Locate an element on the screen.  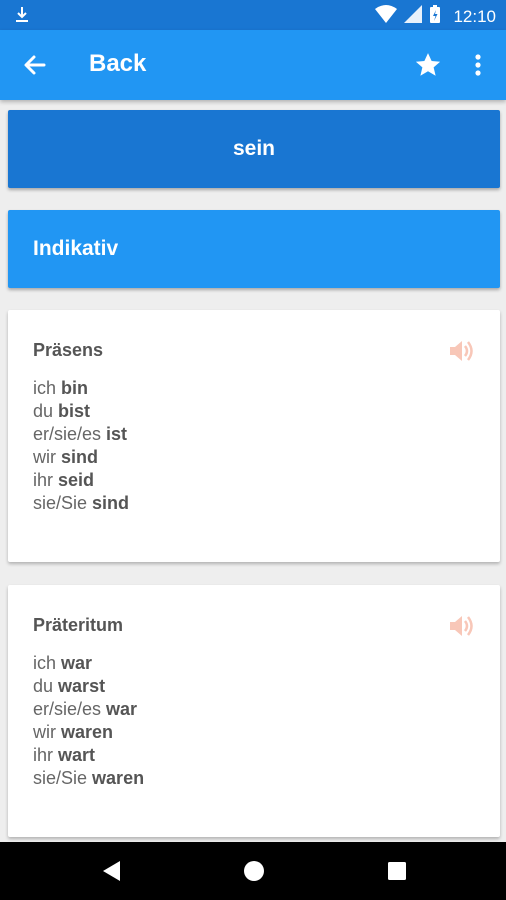
app-bar-title: Back is located at coordinates (117, 64).